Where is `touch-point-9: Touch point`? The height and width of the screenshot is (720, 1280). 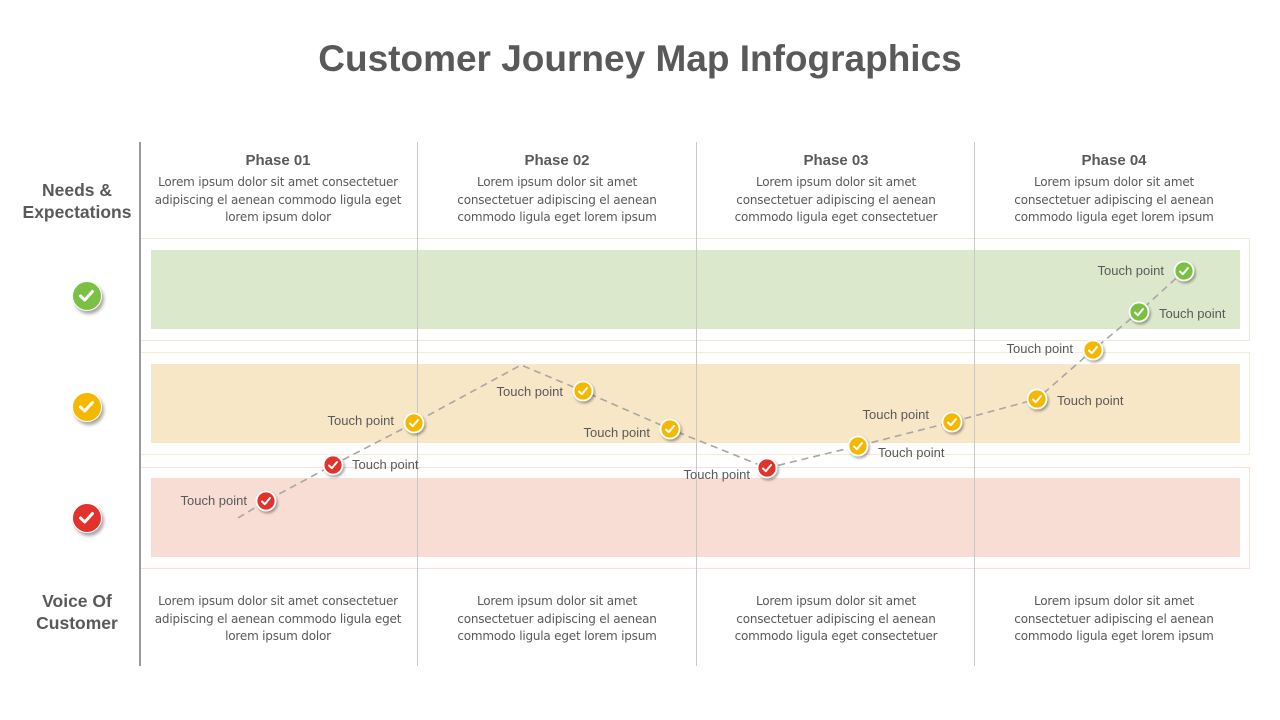
touch-point-9: Touch point is located at coordinates (1075, 399).